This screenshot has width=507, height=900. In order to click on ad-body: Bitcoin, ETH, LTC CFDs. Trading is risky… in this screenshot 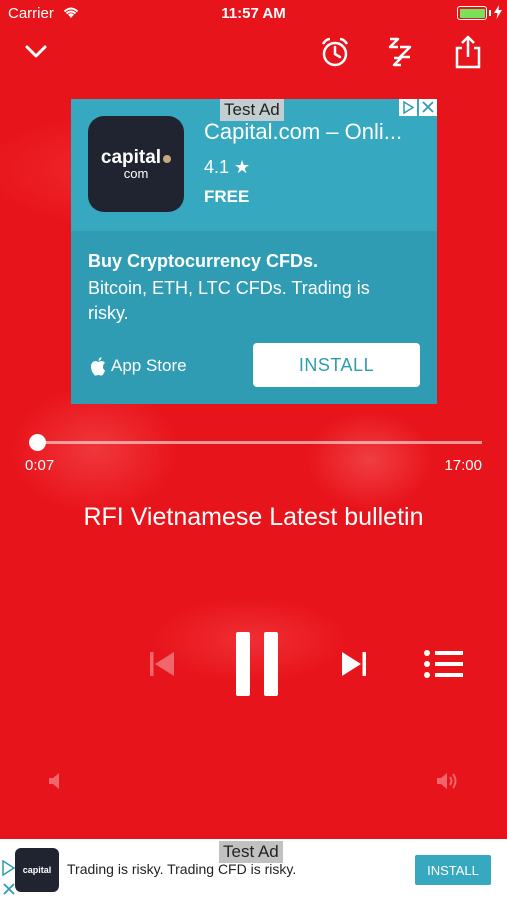, I will do `click(229, 300)`.